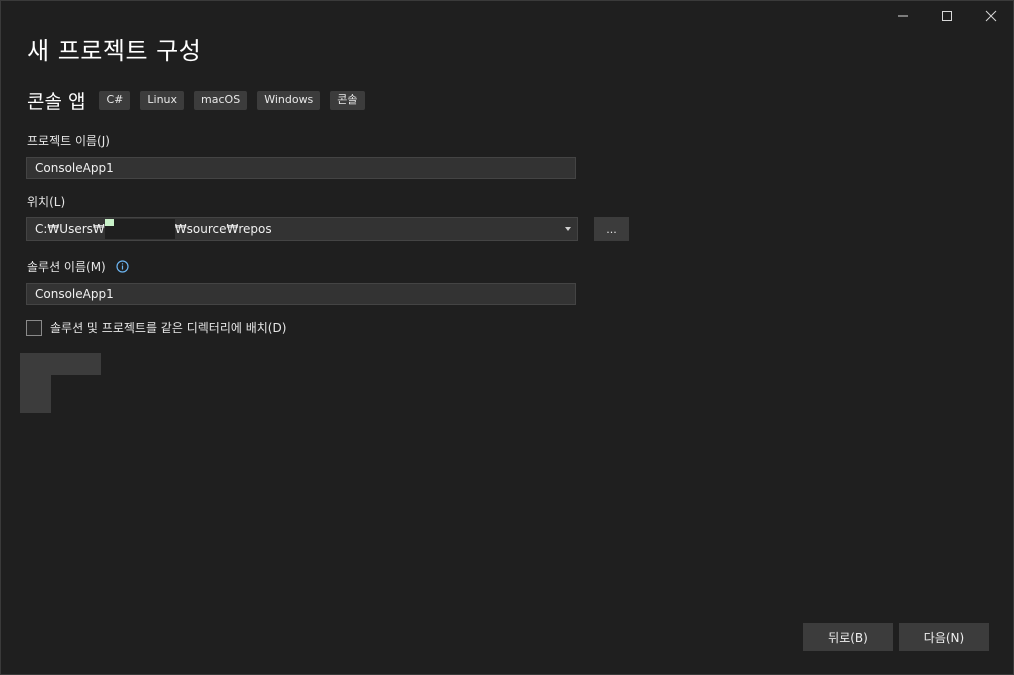 The image size is (1014, 675). What do you see at coordinates (56, 102) in the screenshot?
I see `template-name: 콘솔 앱` at bounding box center [56, 102].